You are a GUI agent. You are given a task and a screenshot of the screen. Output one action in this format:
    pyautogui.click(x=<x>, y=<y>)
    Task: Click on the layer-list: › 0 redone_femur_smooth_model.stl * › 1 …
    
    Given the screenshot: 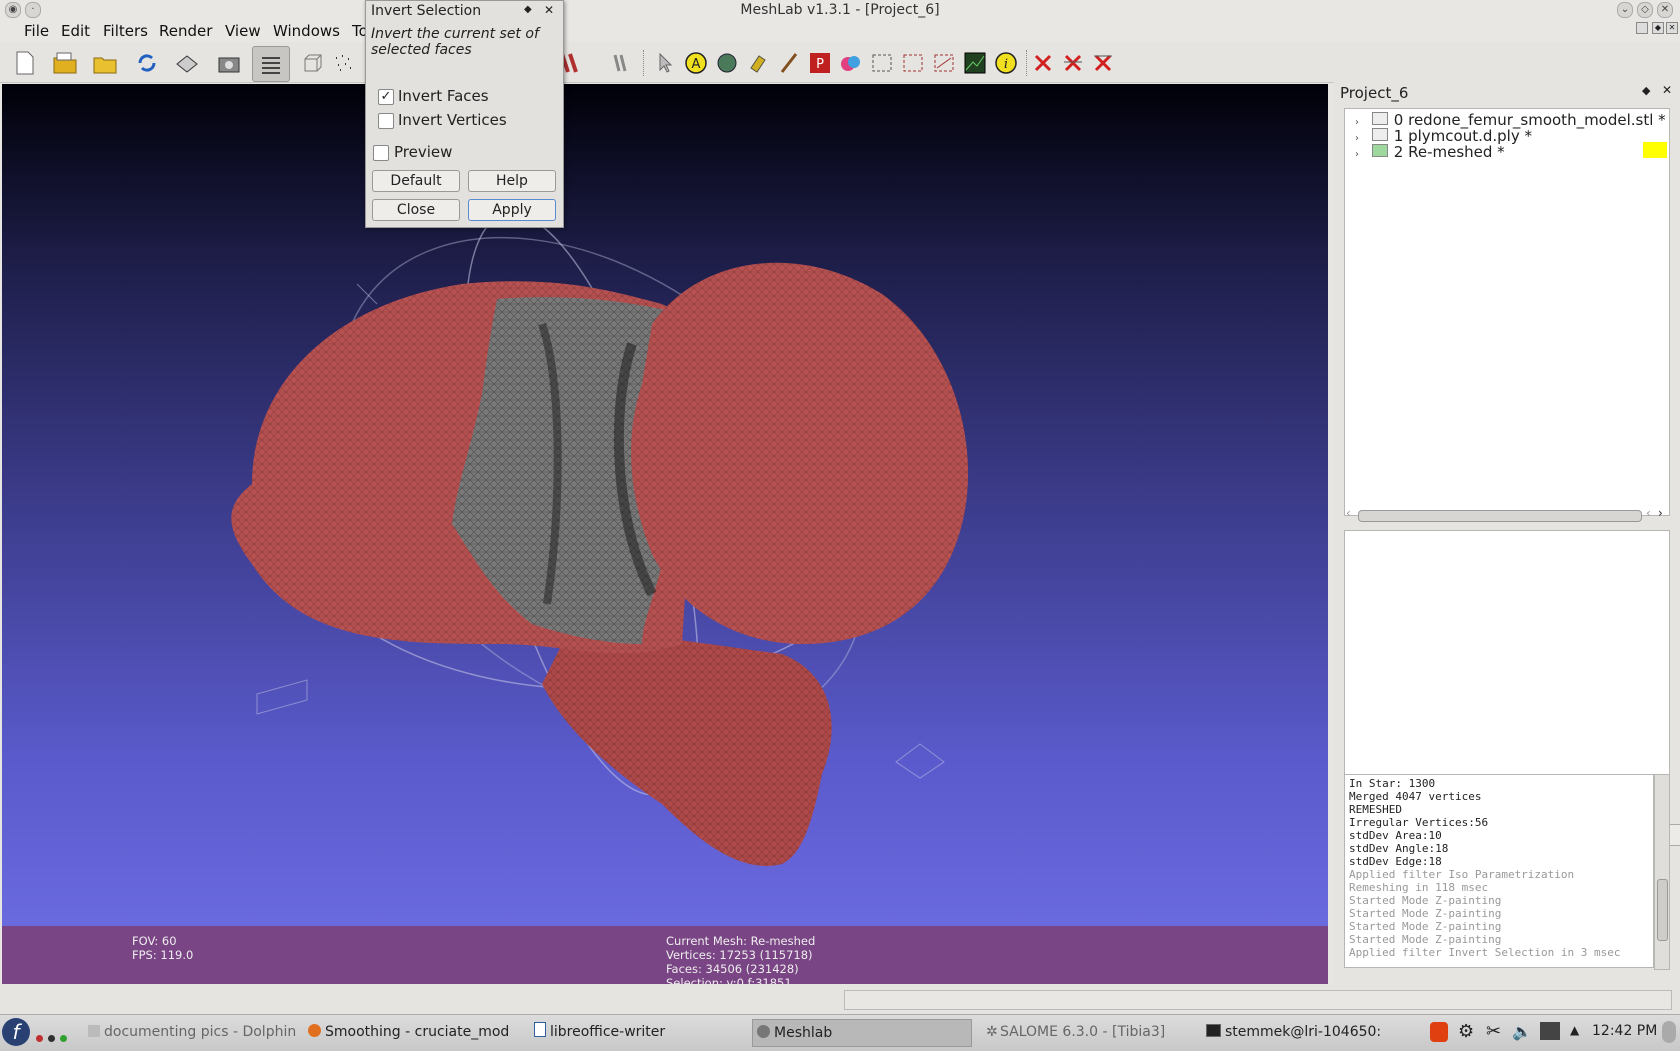 What is the action you would take?
    pyautogui.click(x=1507, y=312)
    